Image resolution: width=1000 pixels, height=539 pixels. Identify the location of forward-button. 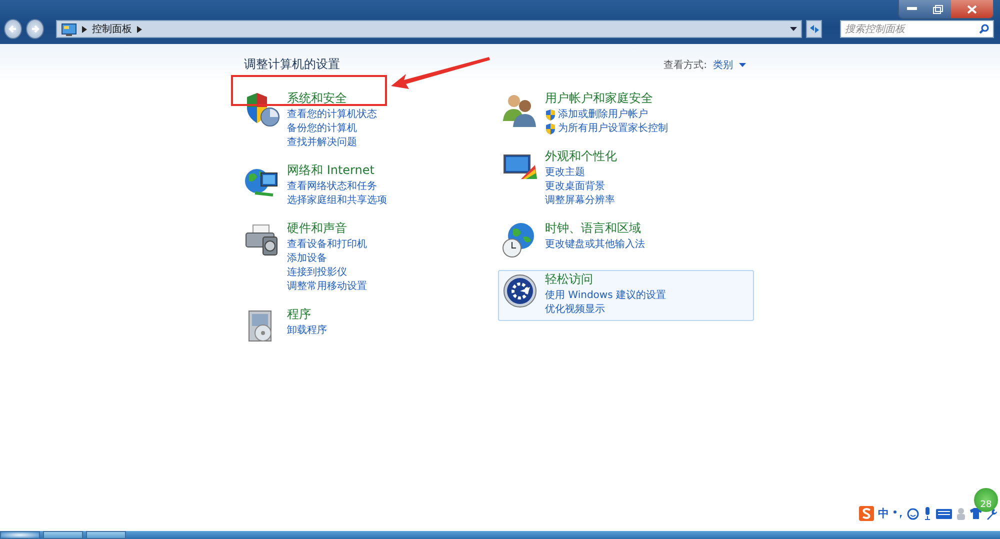
(35, 29).